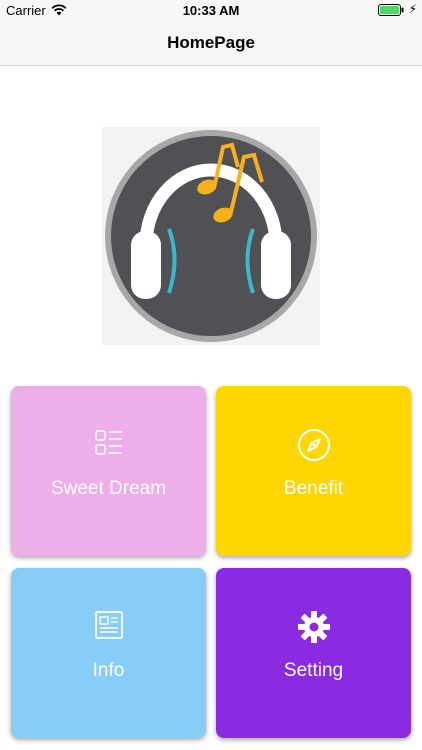  What do you see at coordinates (313, 488) in the screenshot?
I see `benefit-label: Benefit` at bounding box center [313, 488].